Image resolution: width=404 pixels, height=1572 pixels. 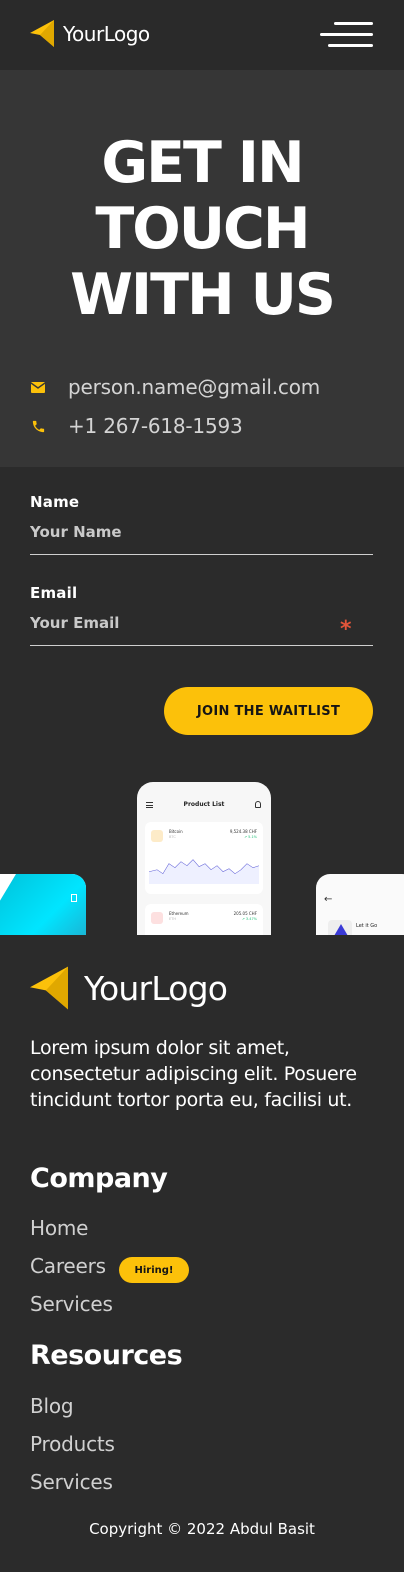 What do you see at coordinates (154, 1270) in the screenshot?
I see `hiring-badge: Hiring!` at bounding box center [154, 1270].